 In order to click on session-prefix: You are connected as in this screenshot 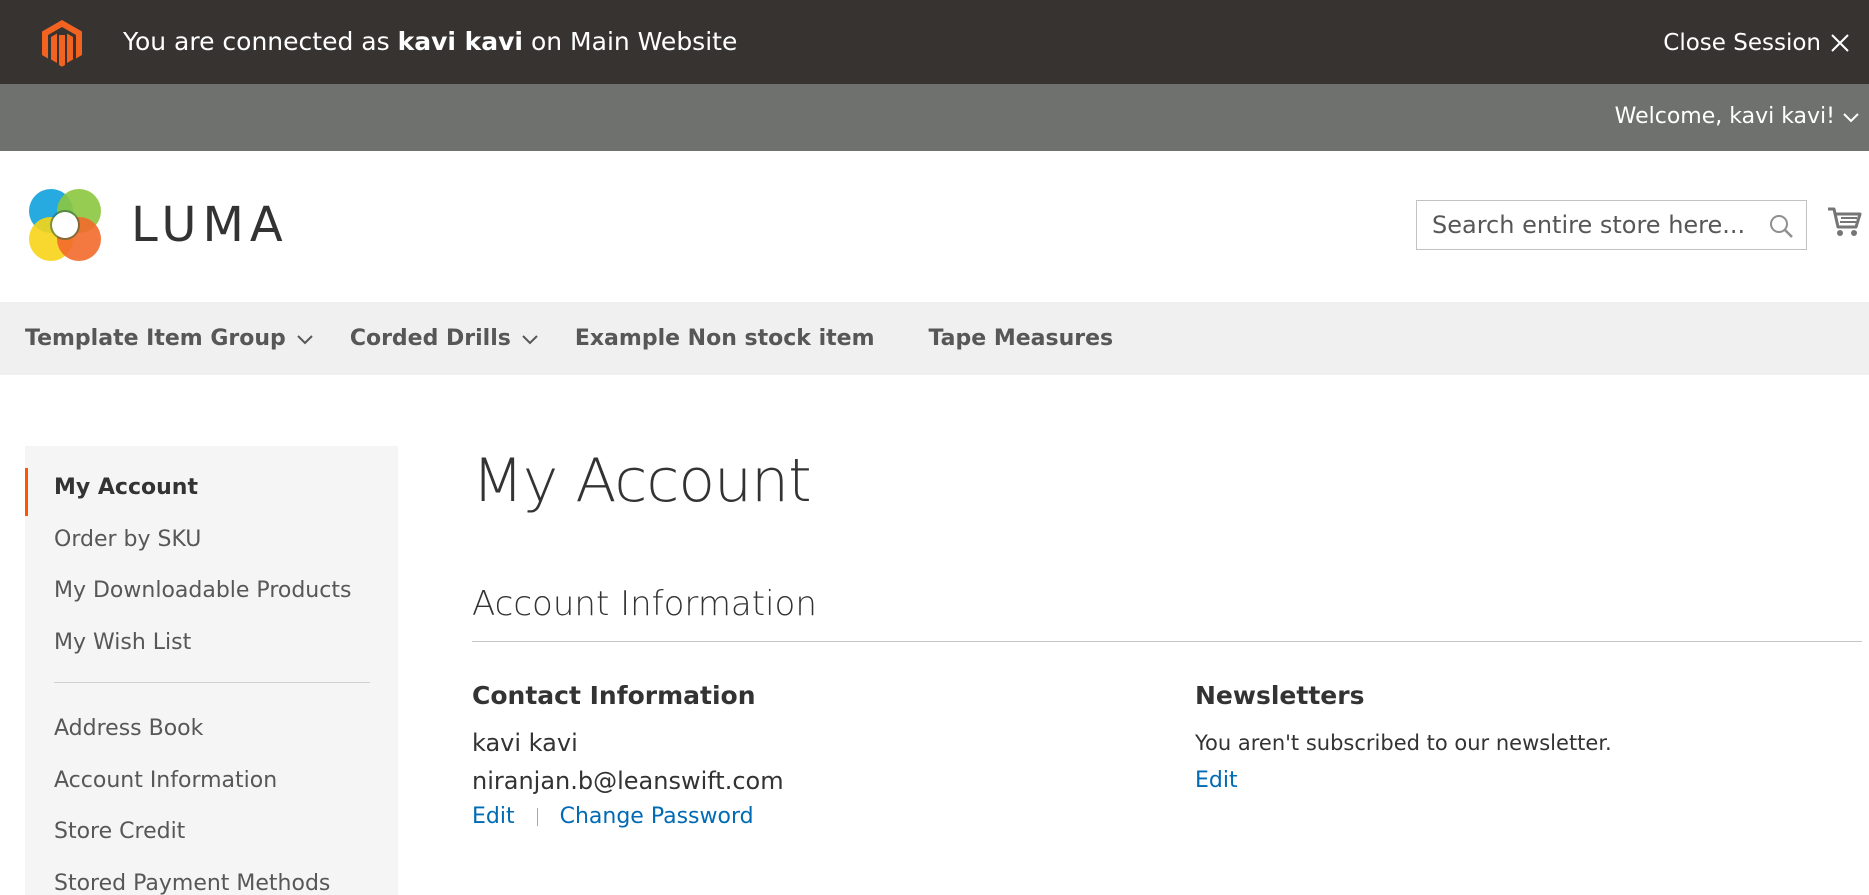, I will do `click(256, 41)`.